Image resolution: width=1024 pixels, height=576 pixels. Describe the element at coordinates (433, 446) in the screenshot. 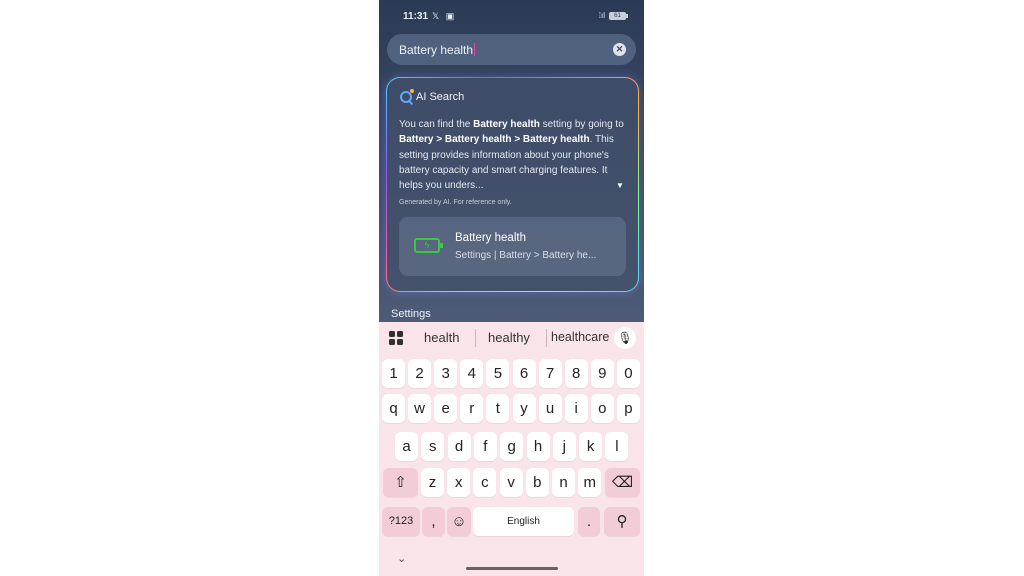

I see `key-s: s` at that location.